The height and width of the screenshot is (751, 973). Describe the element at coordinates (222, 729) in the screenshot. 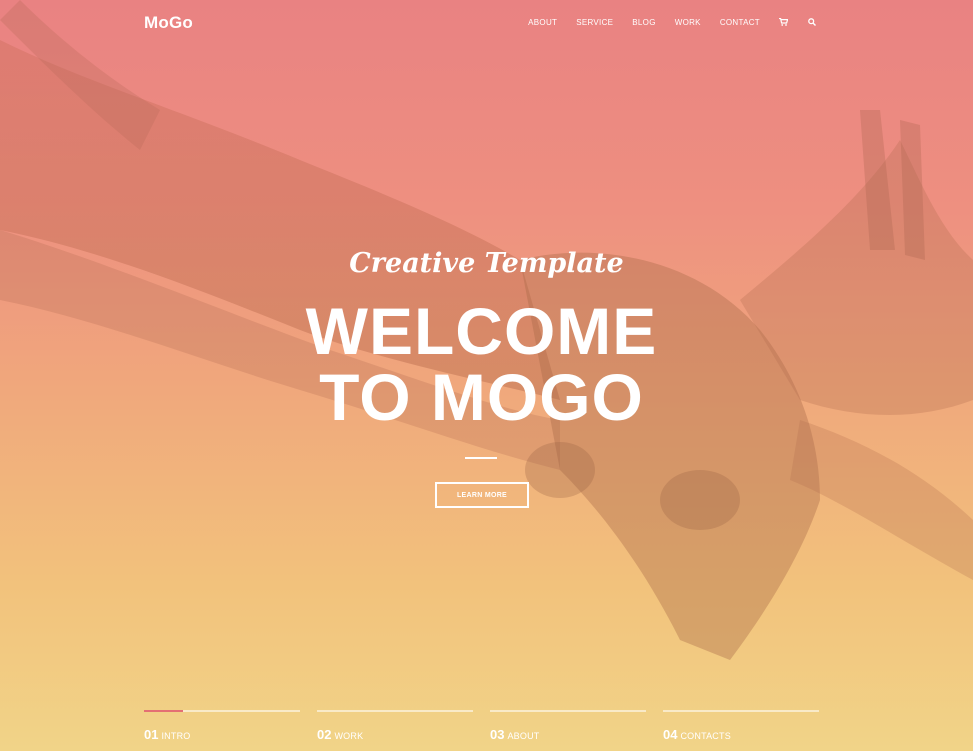

I see `slide-tab-intro: 01 INTRO` at that location.